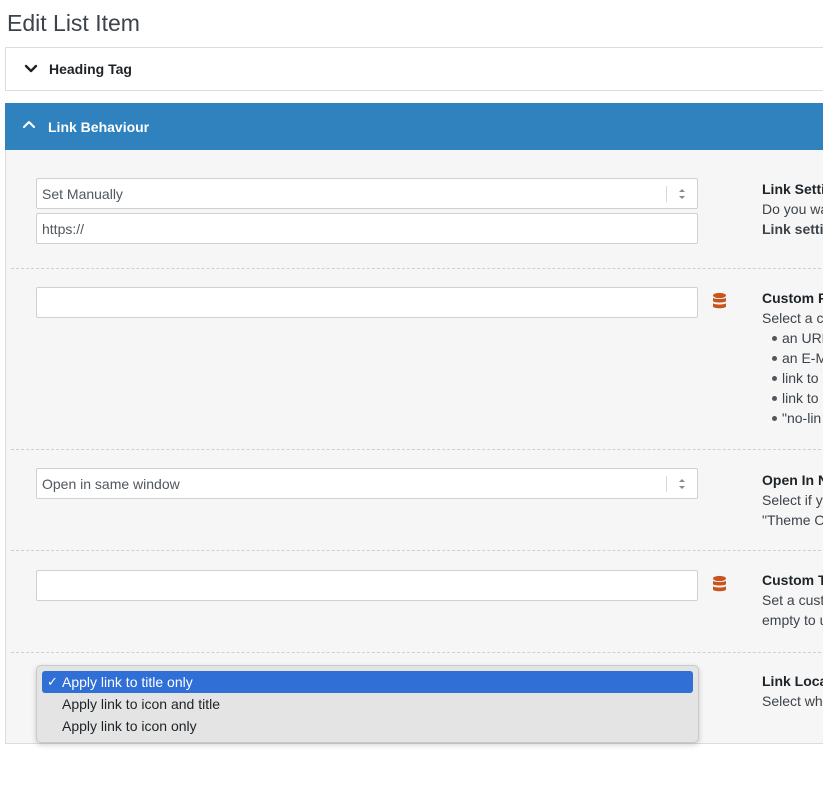 The image size is (823, 800). Describe the element at coordinates (367, 726) in the screenshot. I see `dropdown-option-icon-only: Apply link to icon only` at that location.